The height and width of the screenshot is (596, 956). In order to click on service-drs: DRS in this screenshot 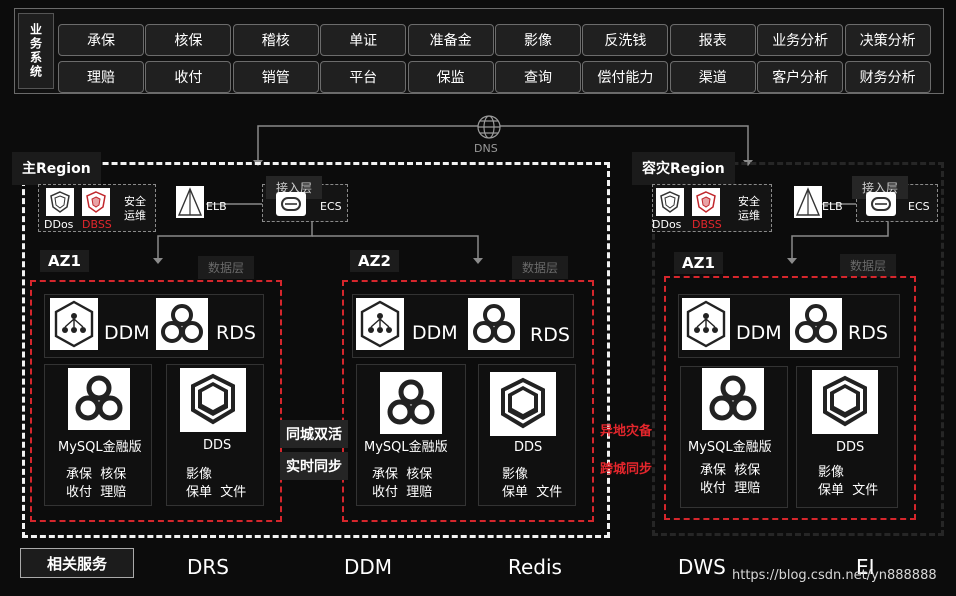, I will do `click(208, 567)`.